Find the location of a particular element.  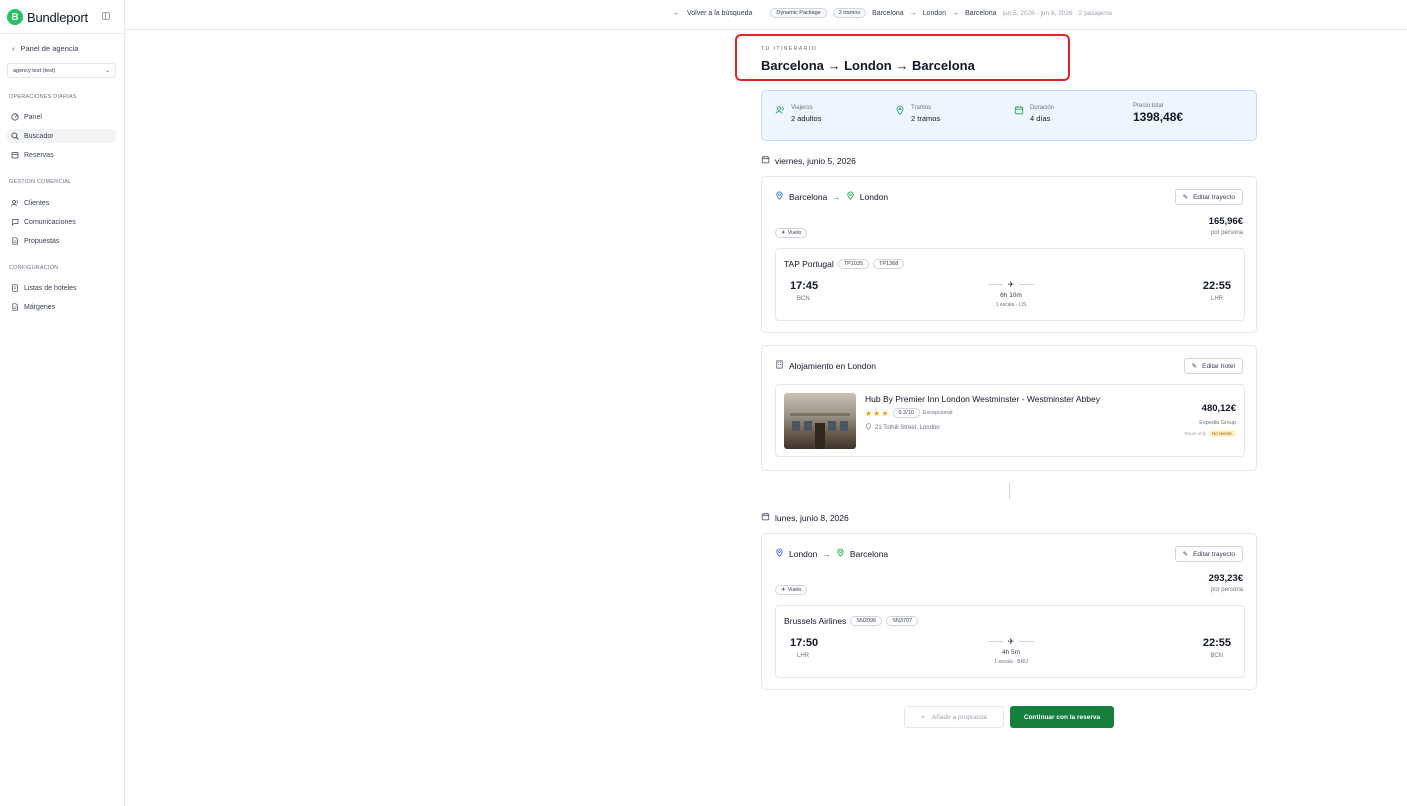

airline-row: TAP Portugal TP1035 TP1368 is located at coordinates (844, 264).